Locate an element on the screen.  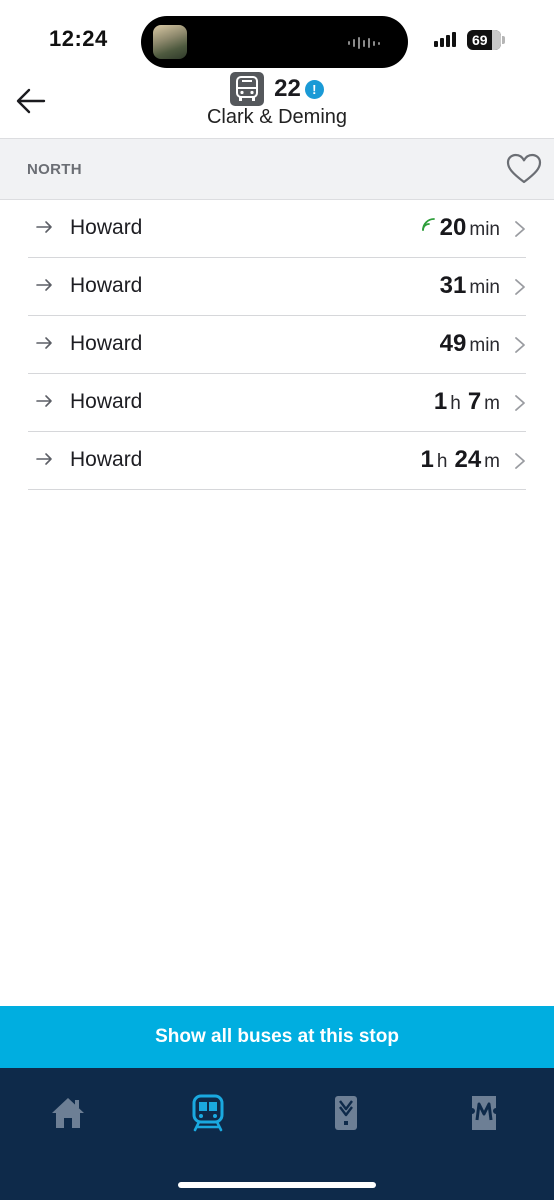
arrival-time: 1 h 24 m is located at coordinates (460, 460).